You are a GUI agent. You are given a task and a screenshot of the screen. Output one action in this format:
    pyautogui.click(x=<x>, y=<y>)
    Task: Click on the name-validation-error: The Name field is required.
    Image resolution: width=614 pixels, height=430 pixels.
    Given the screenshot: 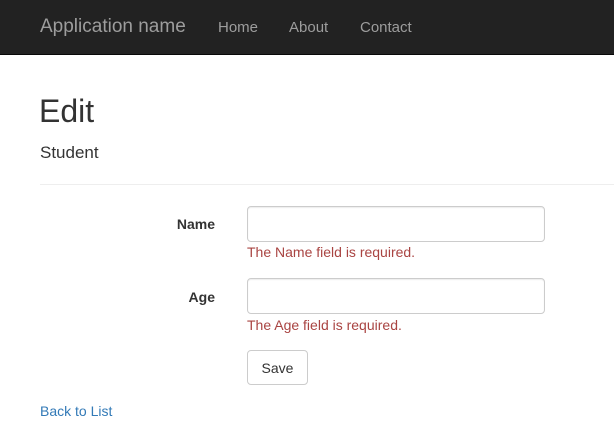 What is the action you would take?
    pyautogui.click(x=331, y=252)
    